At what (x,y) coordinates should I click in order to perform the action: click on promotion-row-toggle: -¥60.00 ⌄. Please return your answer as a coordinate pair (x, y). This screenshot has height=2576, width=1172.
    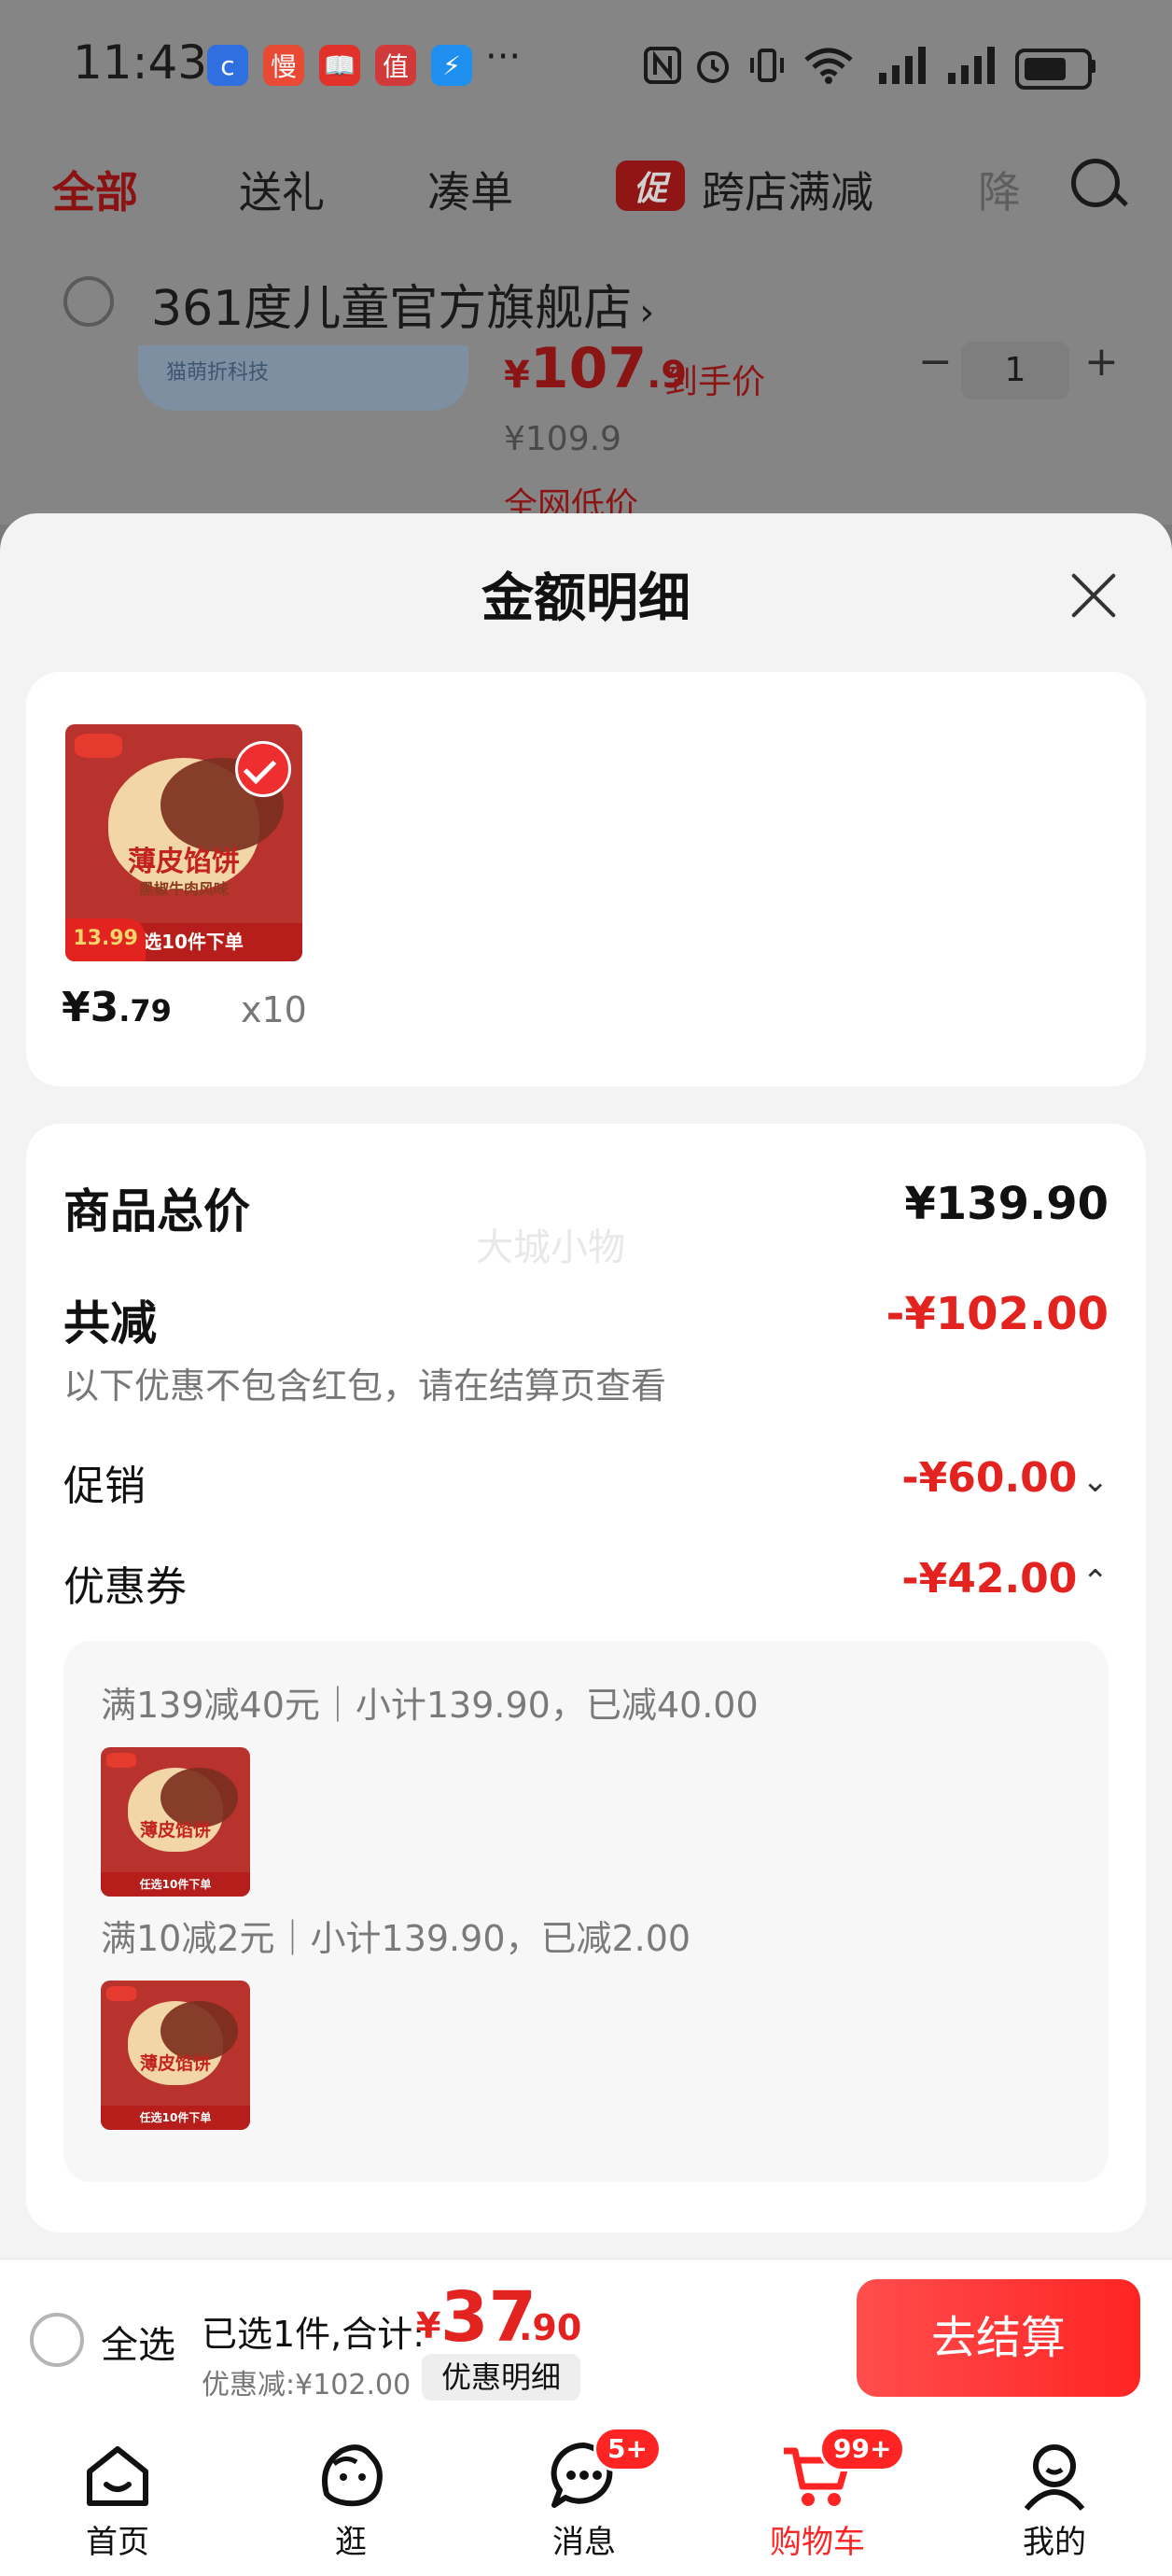
    Looking at the image, I should click on (975, 1478).